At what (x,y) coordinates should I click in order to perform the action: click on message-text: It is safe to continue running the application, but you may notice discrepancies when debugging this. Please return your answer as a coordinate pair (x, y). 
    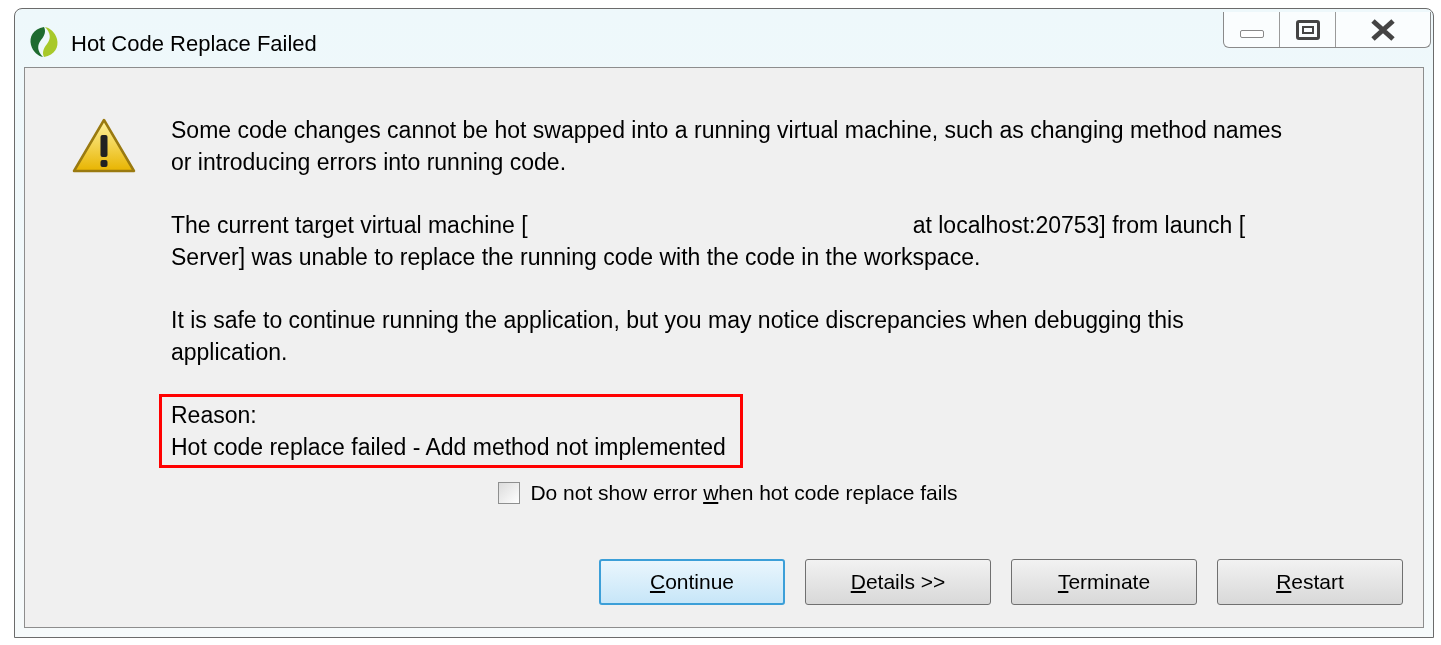
    Looking at the image, I should click on (678, 320).